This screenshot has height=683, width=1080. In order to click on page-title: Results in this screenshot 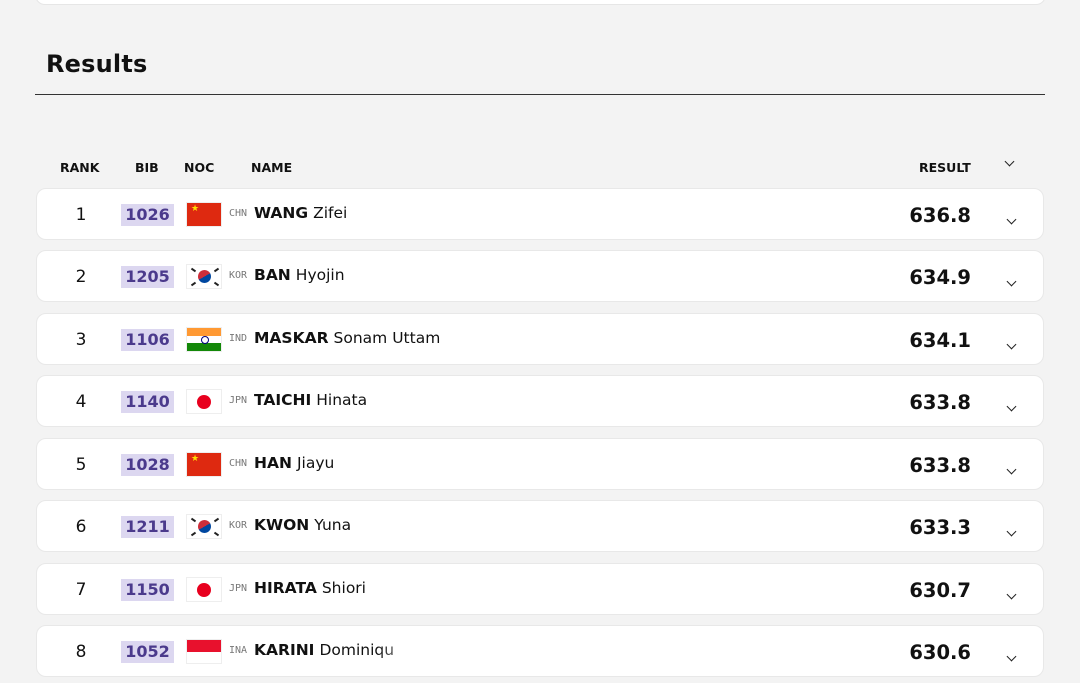, I will do `click(97, 64)`.